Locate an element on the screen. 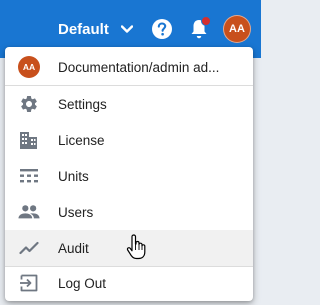  menu-item-units: Units is located at coordinates (129, 176).